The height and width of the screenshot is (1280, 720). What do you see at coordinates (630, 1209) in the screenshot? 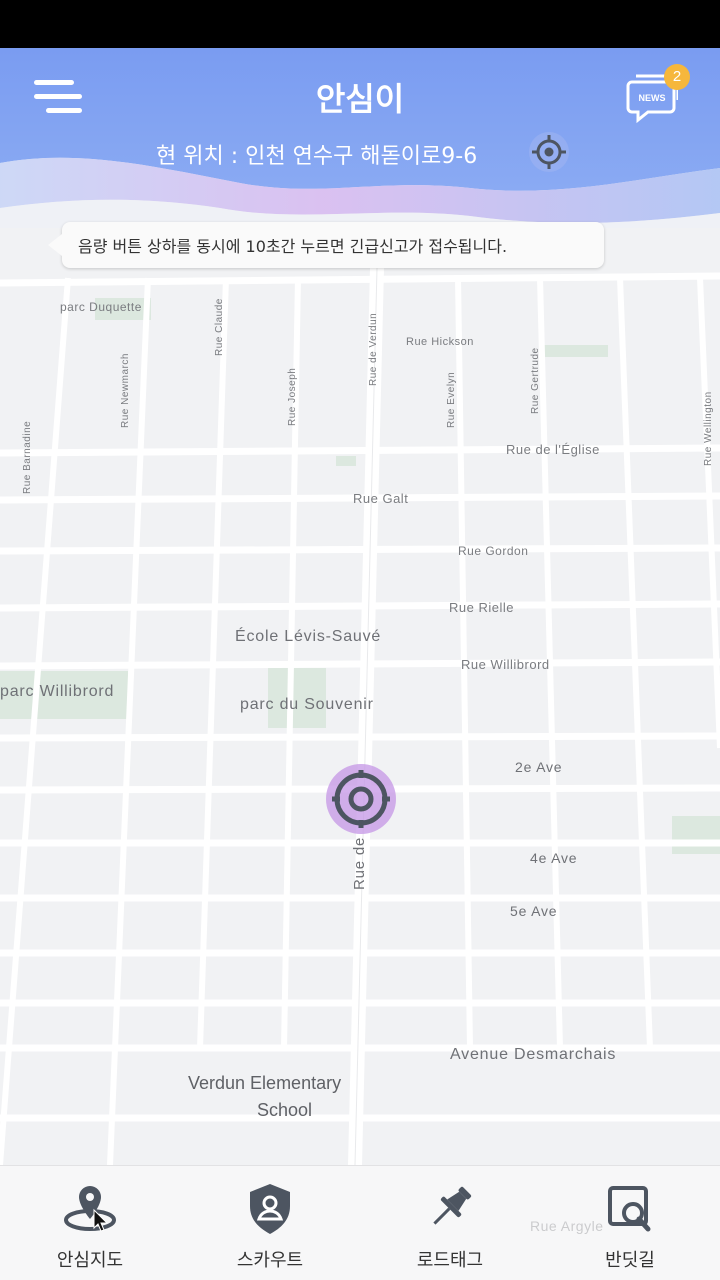
I see `search-frame-icon` at bounding box center [630, 1209].